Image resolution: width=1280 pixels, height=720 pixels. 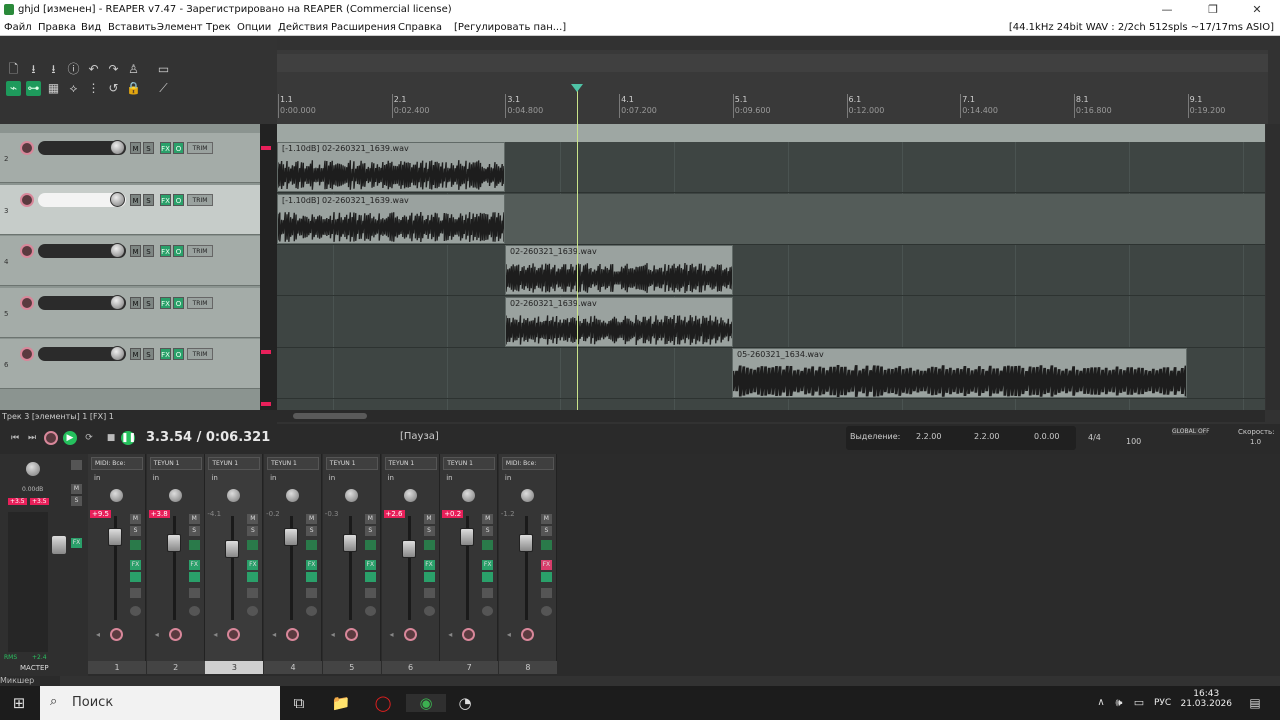 What do you see at coordinates (13, 69) in the screenshot?
I see `new-project-icon: 🗋` at bounding box center [13, 69].